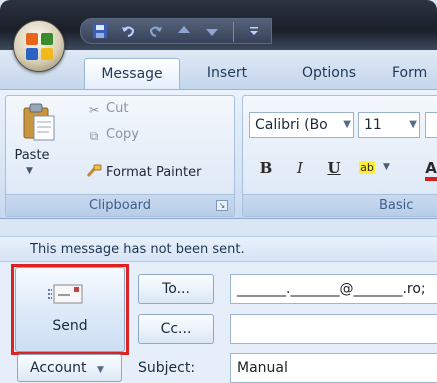 The height and width of the screenshot is (383, 437). What do you see at coordinates (254, 31) in the screenshot?
I see `customize-qat-icon` at bounding box center [254, 31].